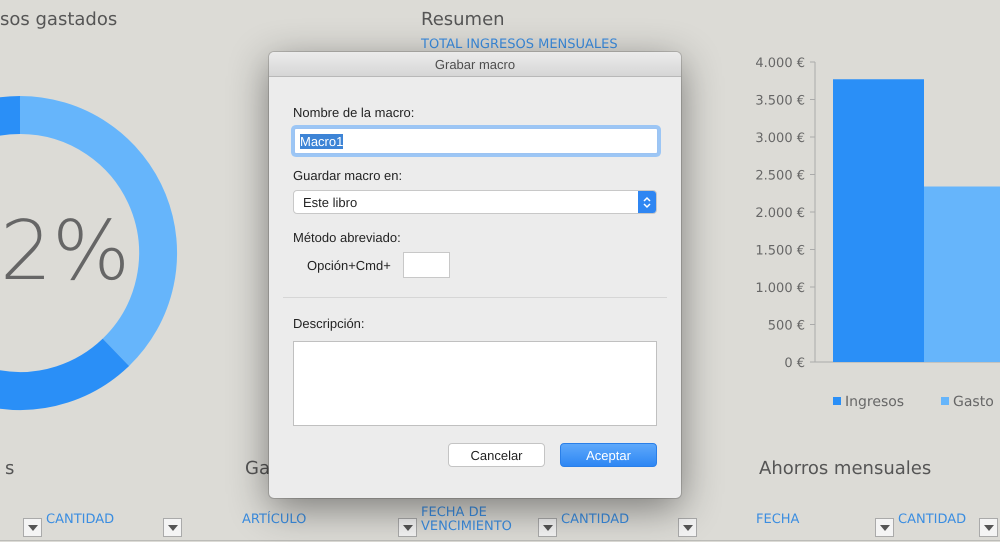 The image size is (1000, 542). I want to click on axis-tick-label: 1.500 €, so click(780, 251).